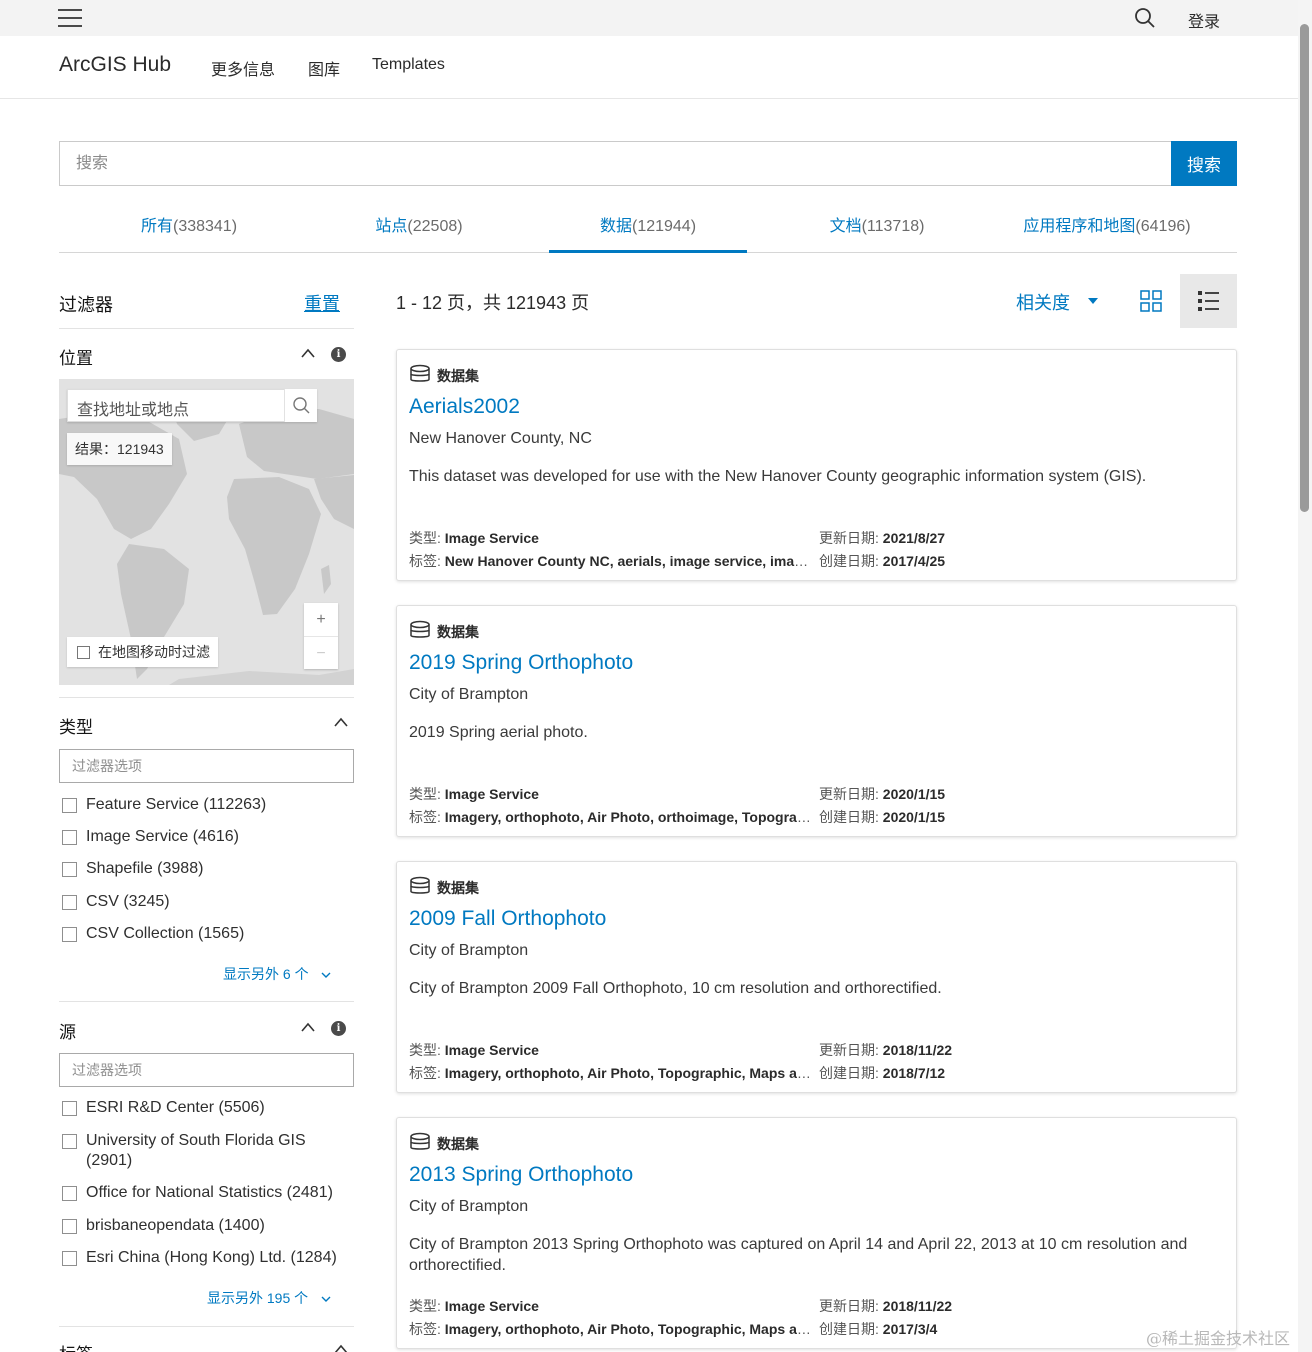 Image resolution: width=1312 pixels, height=1352 pixels. I want to click on result-updated-meta: 更新日期: 2020/1/15, so click(882, 794).